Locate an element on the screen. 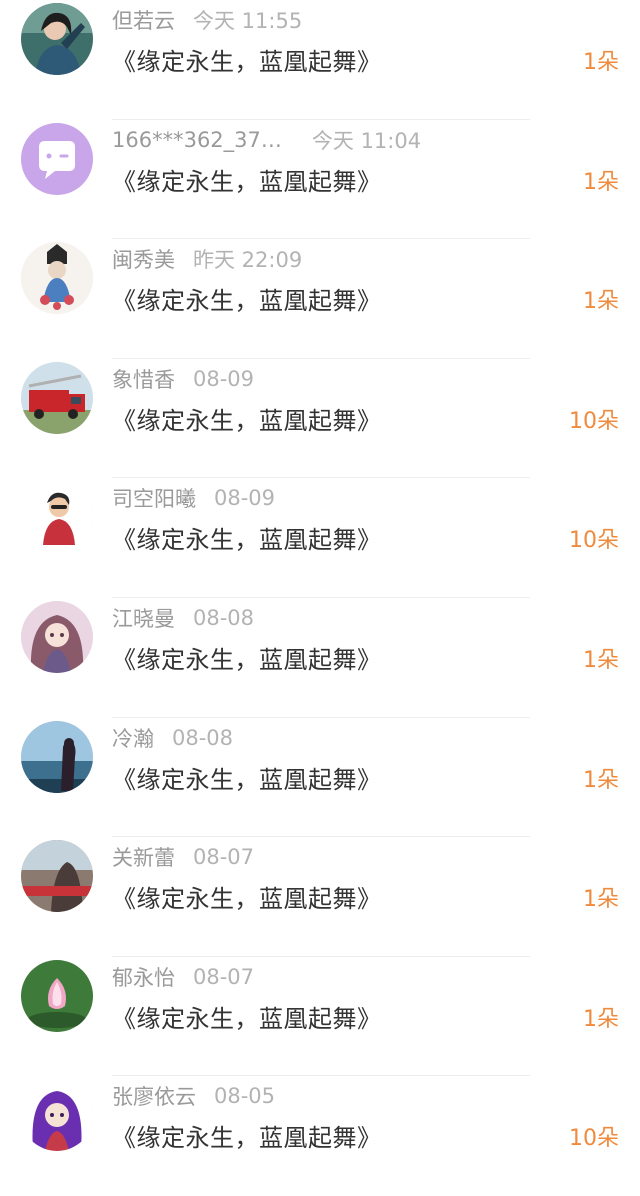 This screenshot has width=640, height=1196. timestamp: 今天 11:55 is located at coordinates (248, 21).